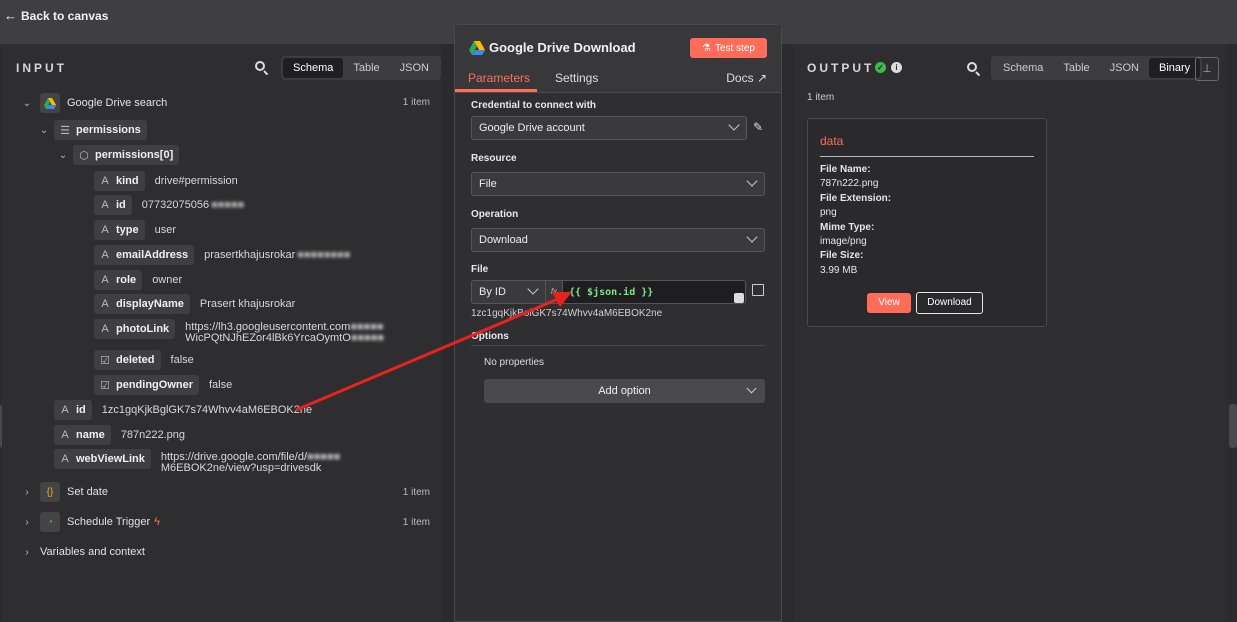  What do you see at coordinates (949, 303) in the screenshot?
I see `download-button: Download` at bounding box center [949, 303].